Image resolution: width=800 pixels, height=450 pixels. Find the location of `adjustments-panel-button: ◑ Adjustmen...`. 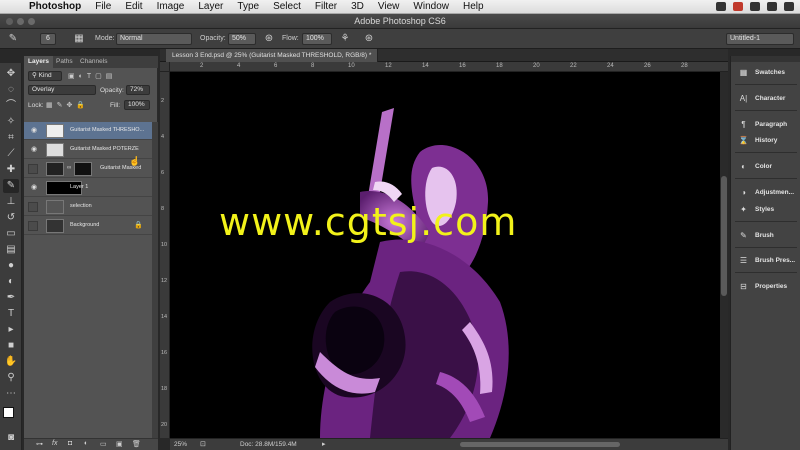

adjustments-panel-button: ◑ Adjustmen... is located at coordinates (765, 193).